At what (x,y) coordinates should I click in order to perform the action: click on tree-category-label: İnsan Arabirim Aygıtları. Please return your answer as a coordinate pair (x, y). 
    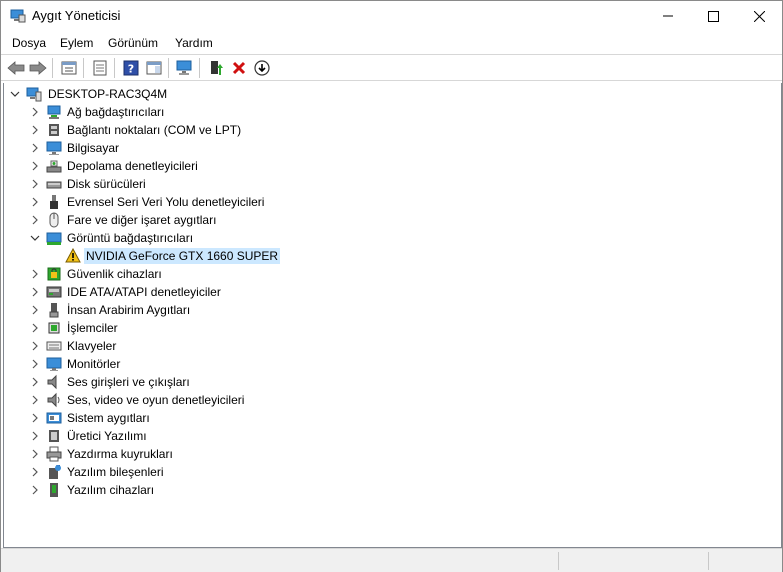
    Looking at the image, I should click on (129, 310).